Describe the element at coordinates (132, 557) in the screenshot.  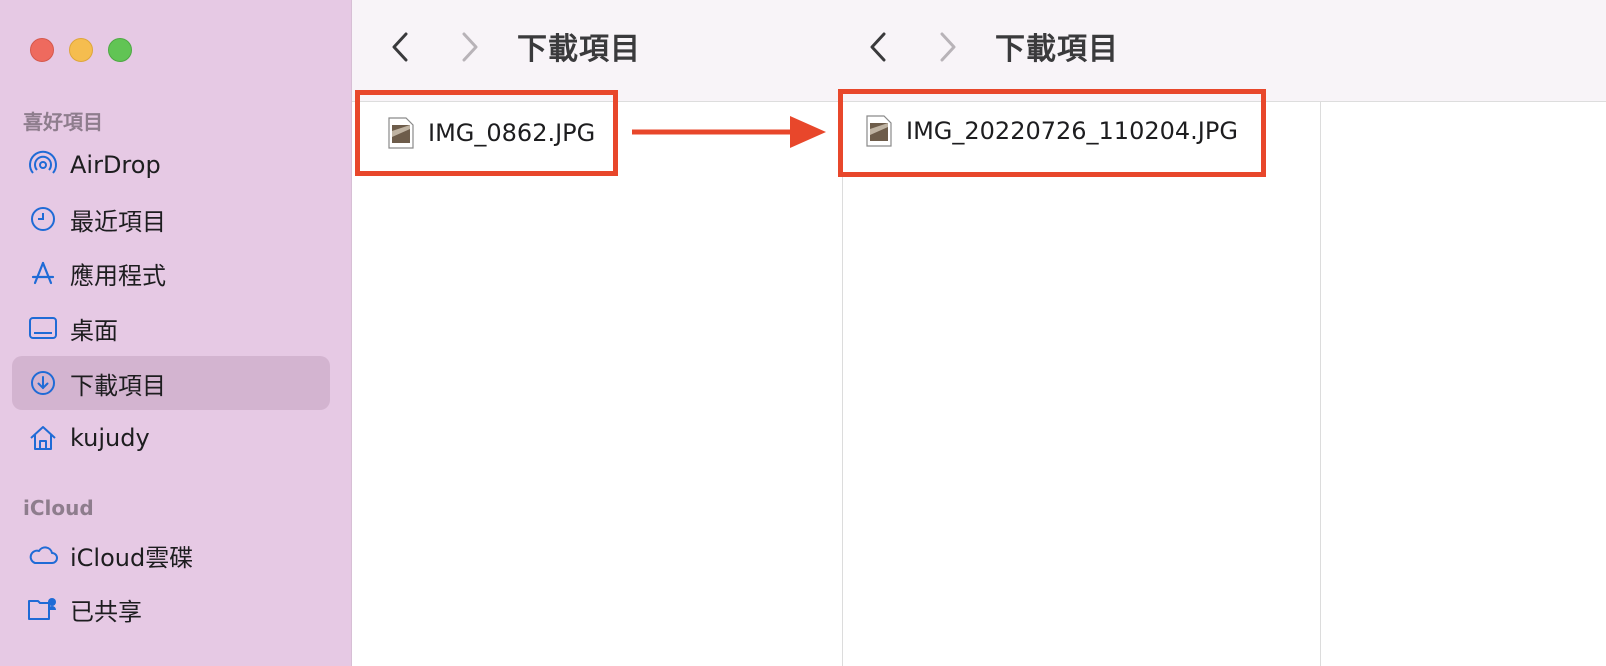
I see `sidebar-item-label: iCloud雲碟` at that location.